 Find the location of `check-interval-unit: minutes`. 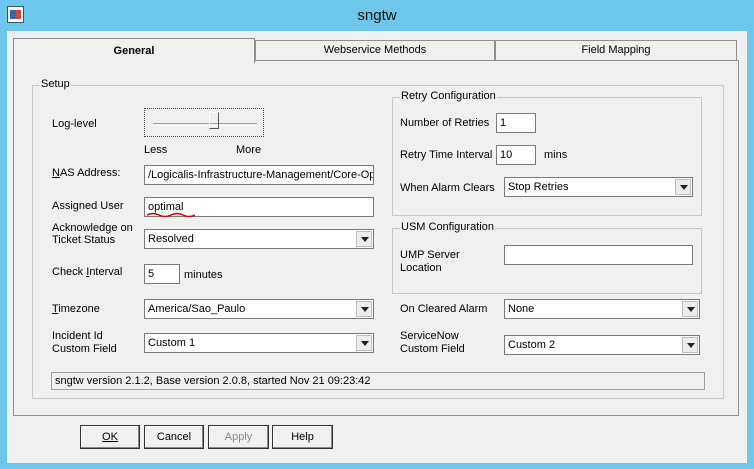

check-interval-unit: minutes is located at coordinates (203, 275).